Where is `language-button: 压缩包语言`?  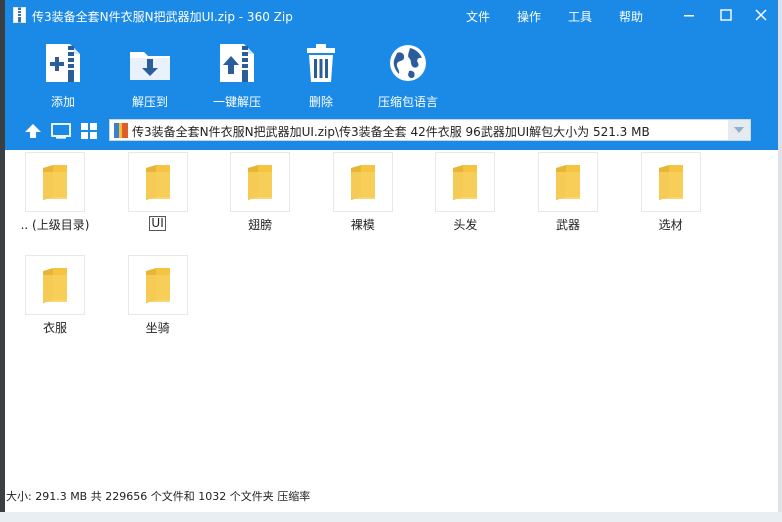 language-button: 压缩包语言 is located at coordinates (408, 75).